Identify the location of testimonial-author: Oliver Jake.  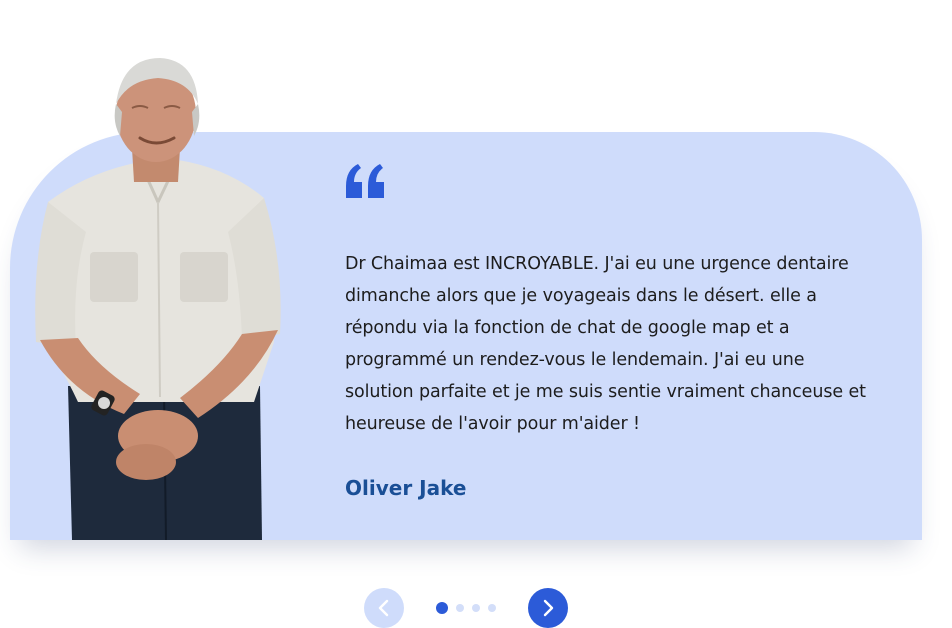
(406, 488).